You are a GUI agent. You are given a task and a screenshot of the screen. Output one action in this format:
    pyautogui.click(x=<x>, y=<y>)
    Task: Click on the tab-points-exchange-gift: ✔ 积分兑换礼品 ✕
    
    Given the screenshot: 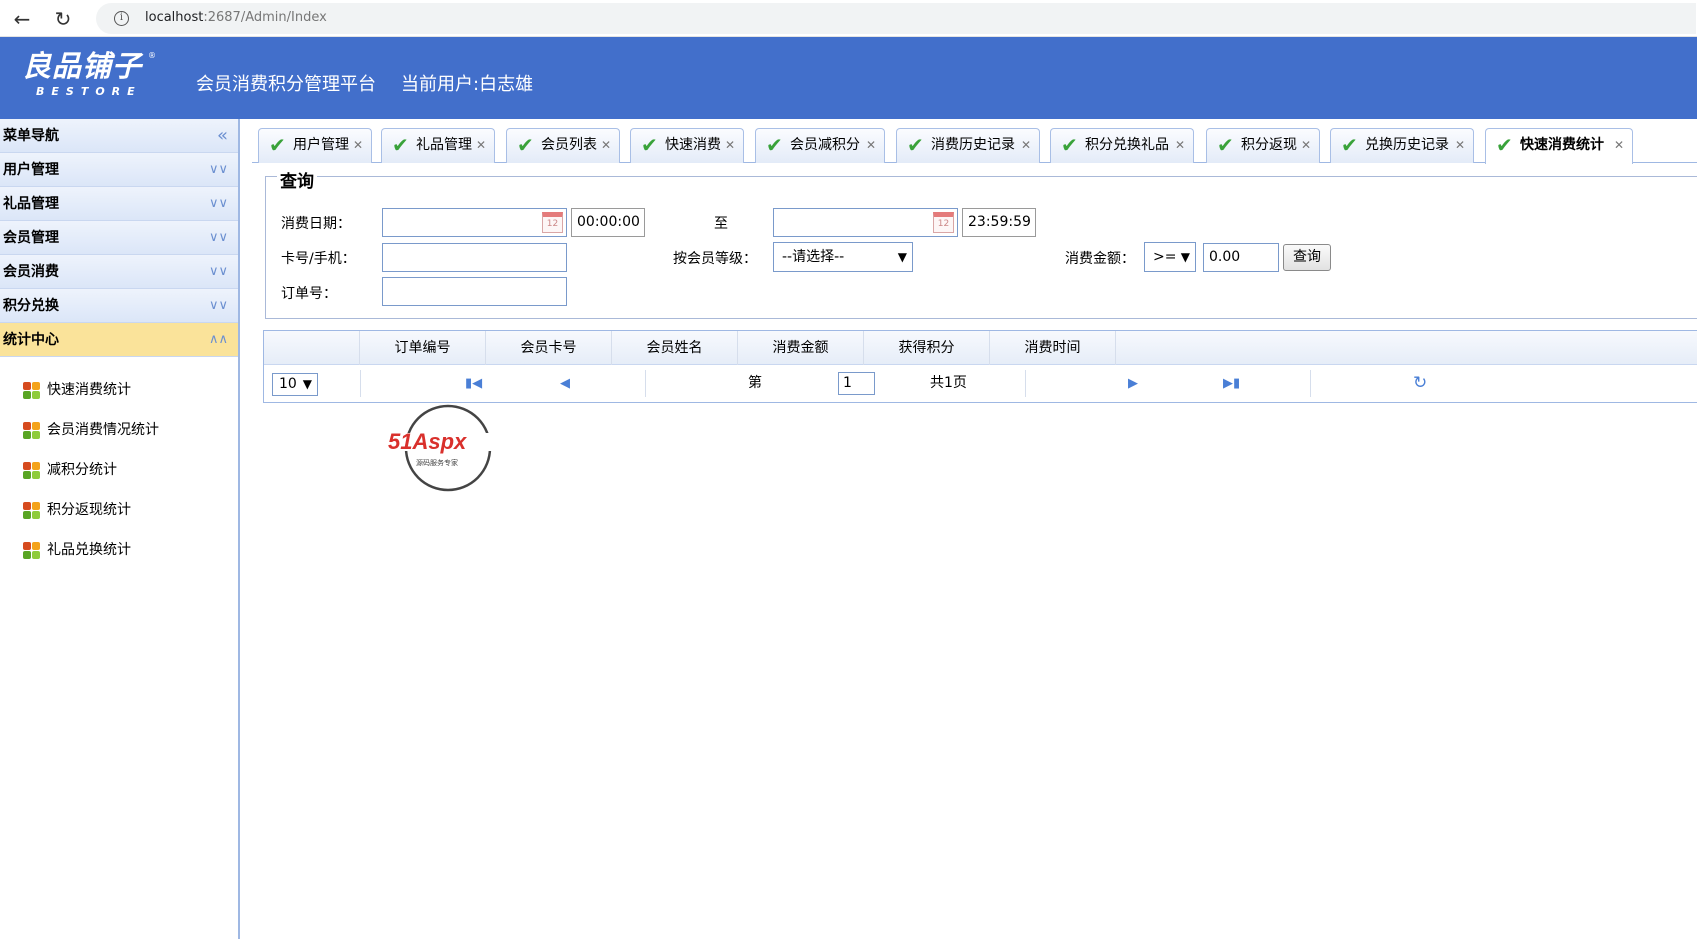 What is the action you would take?
    pyautogui.click(x=1122, y=145)
    